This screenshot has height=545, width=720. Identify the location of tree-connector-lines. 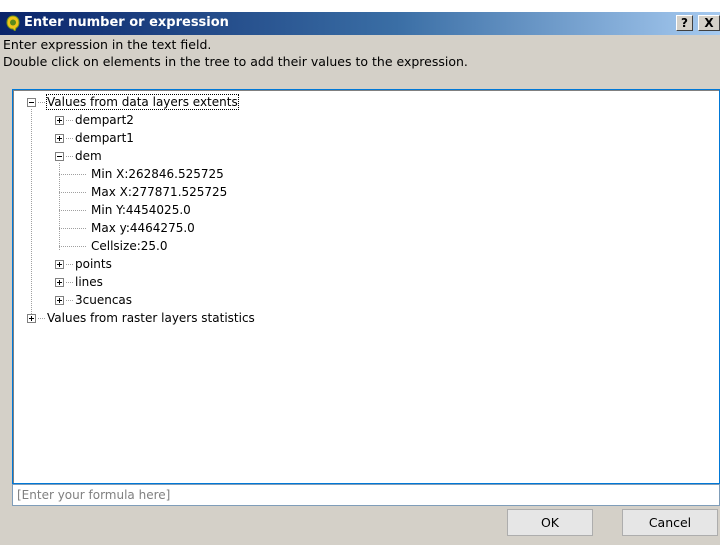
(59, 212).